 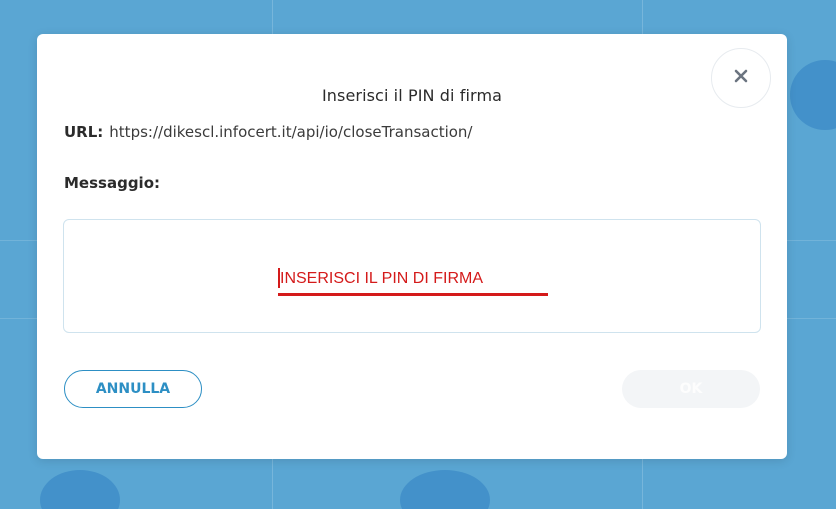 I want to click on ok-button: OK, so click(x=691, y=389).